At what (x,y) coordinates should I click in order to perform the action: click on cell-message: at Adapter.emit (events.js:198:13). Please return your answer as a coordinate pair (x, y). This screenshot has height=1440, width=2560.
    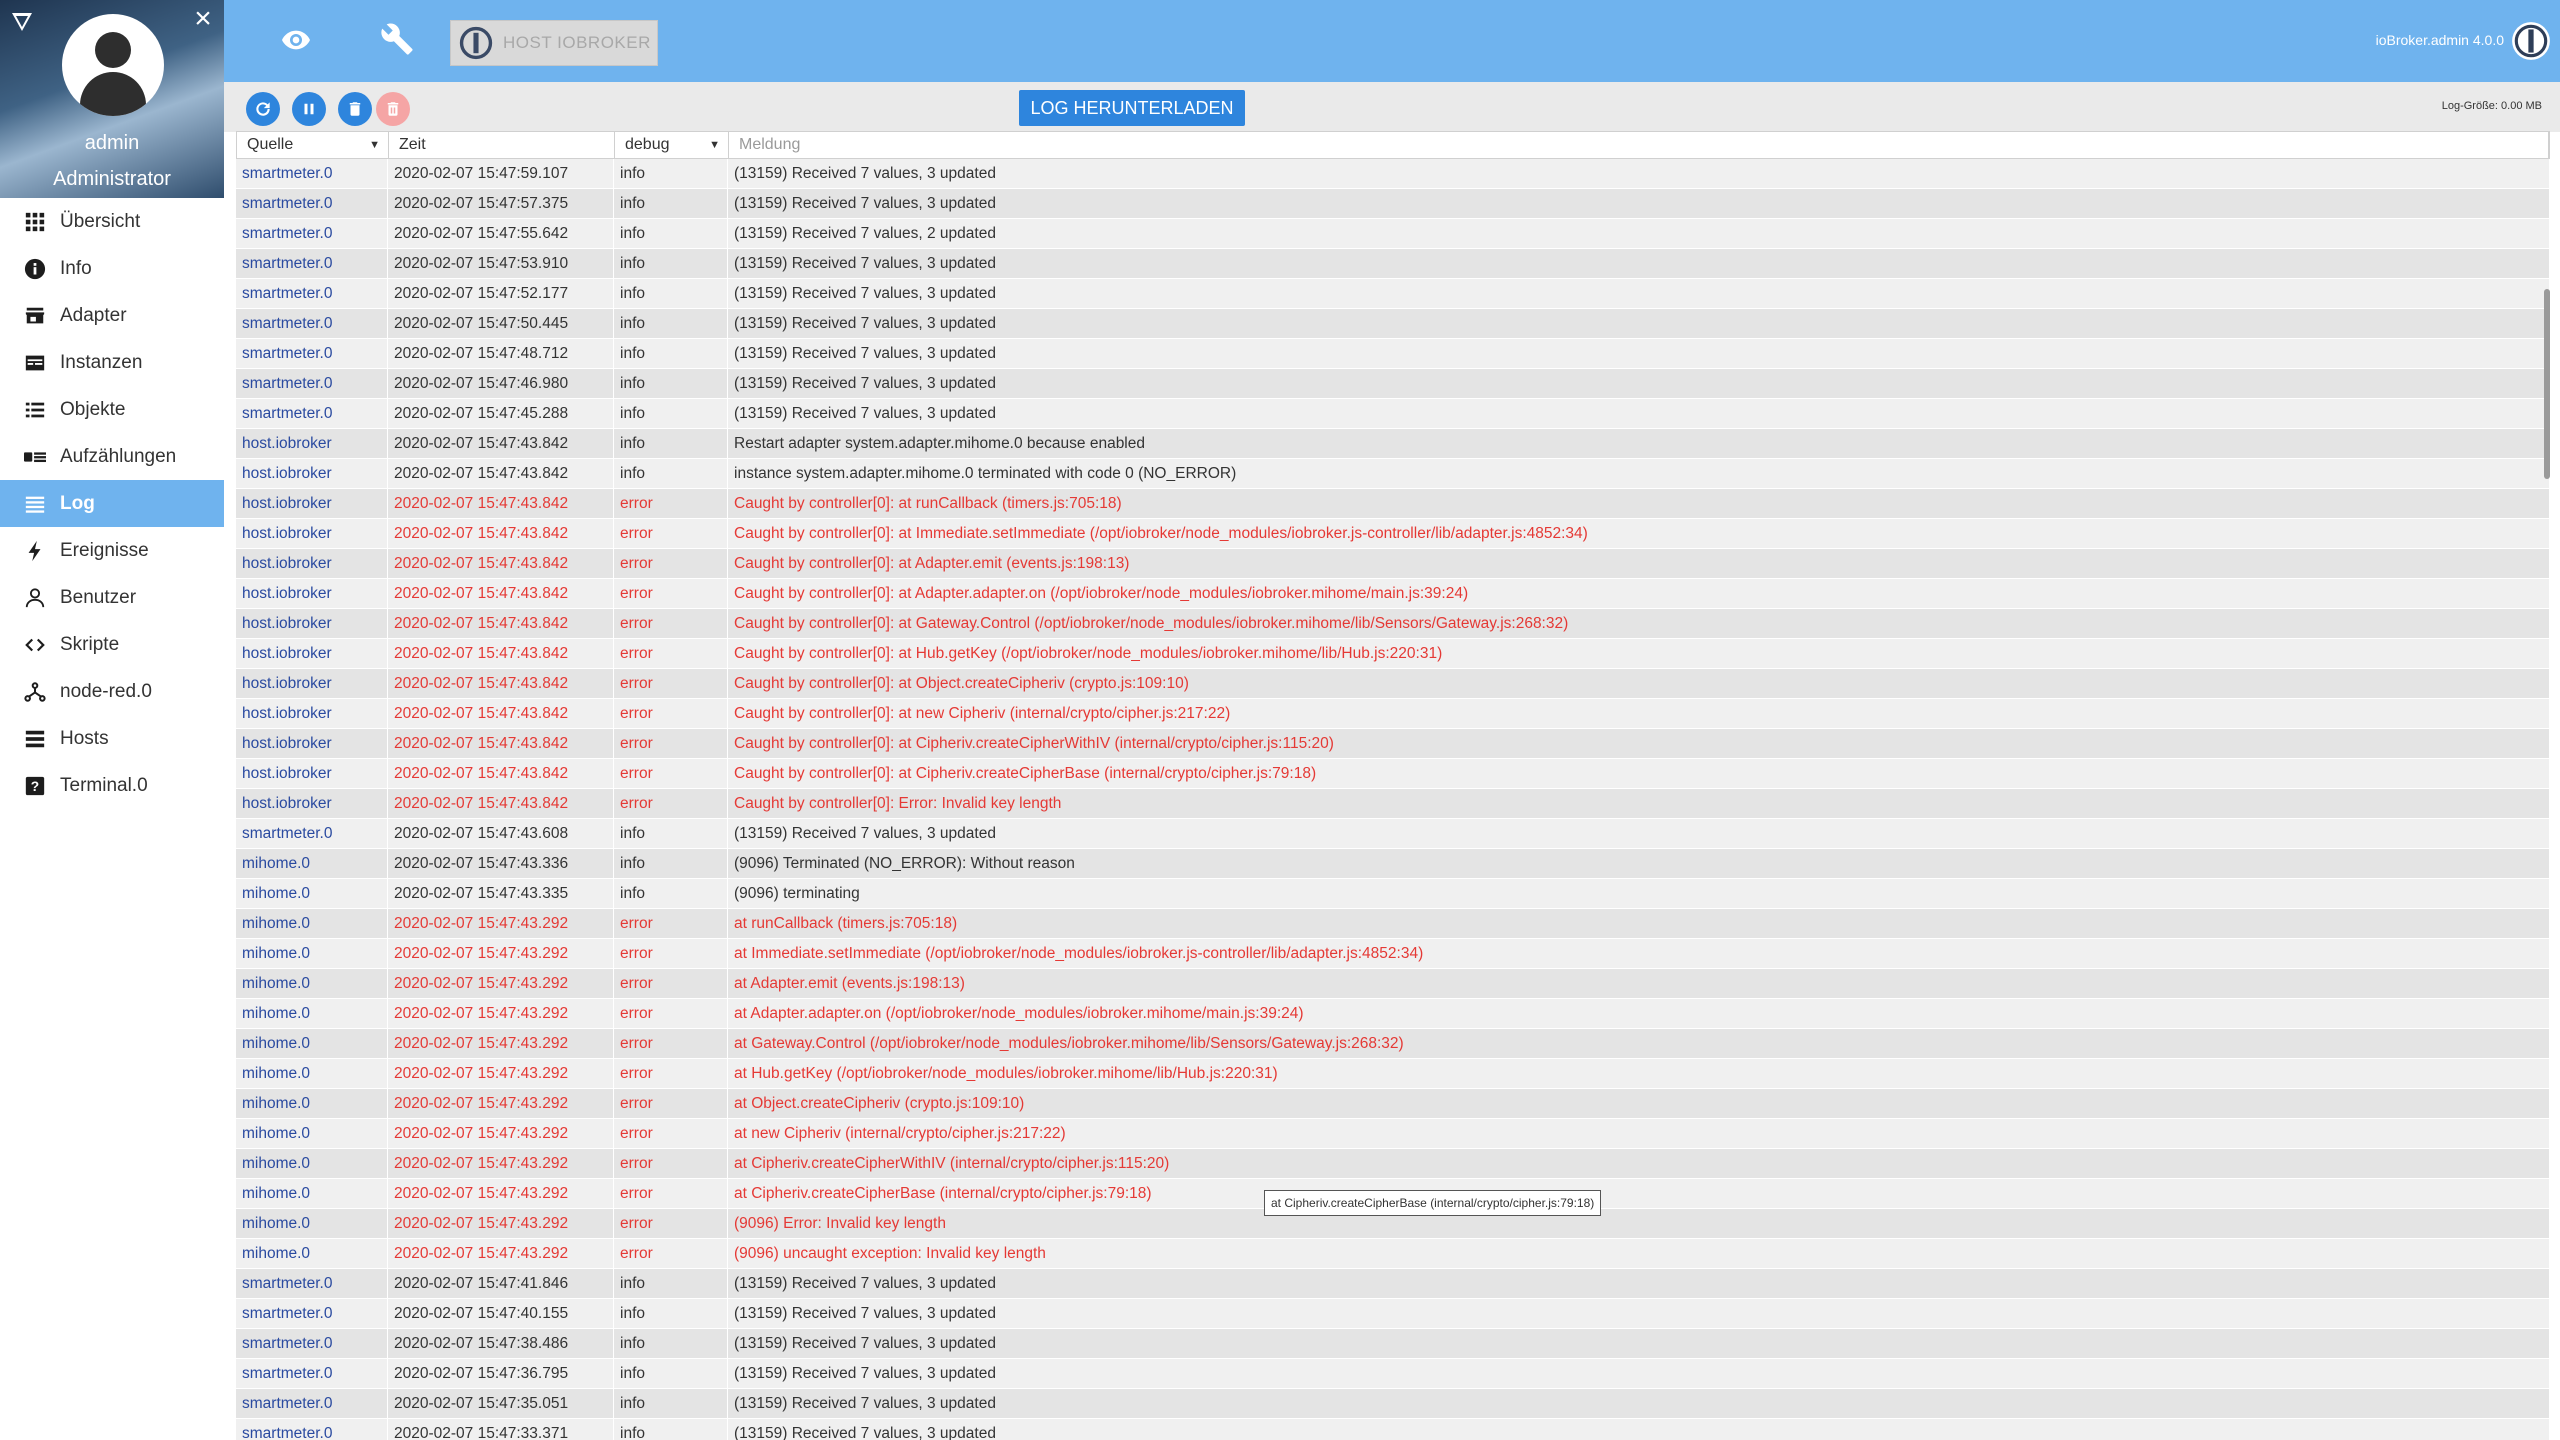
    Looking at the image, I should click on (1639, 983).